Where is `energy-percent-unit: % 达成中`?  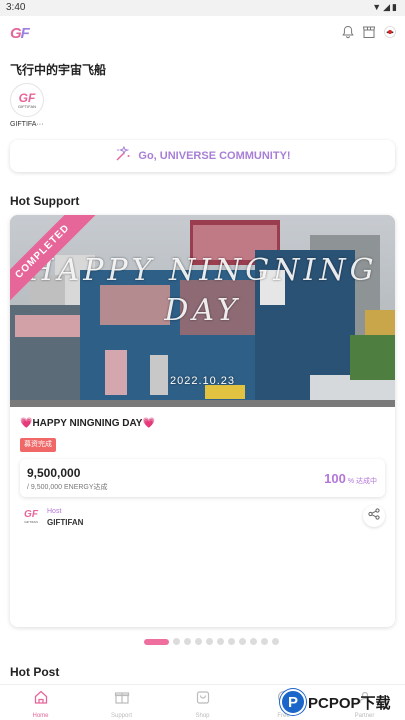
energy-percent-unit: % 达成中 is located at coordinates (362, 481).